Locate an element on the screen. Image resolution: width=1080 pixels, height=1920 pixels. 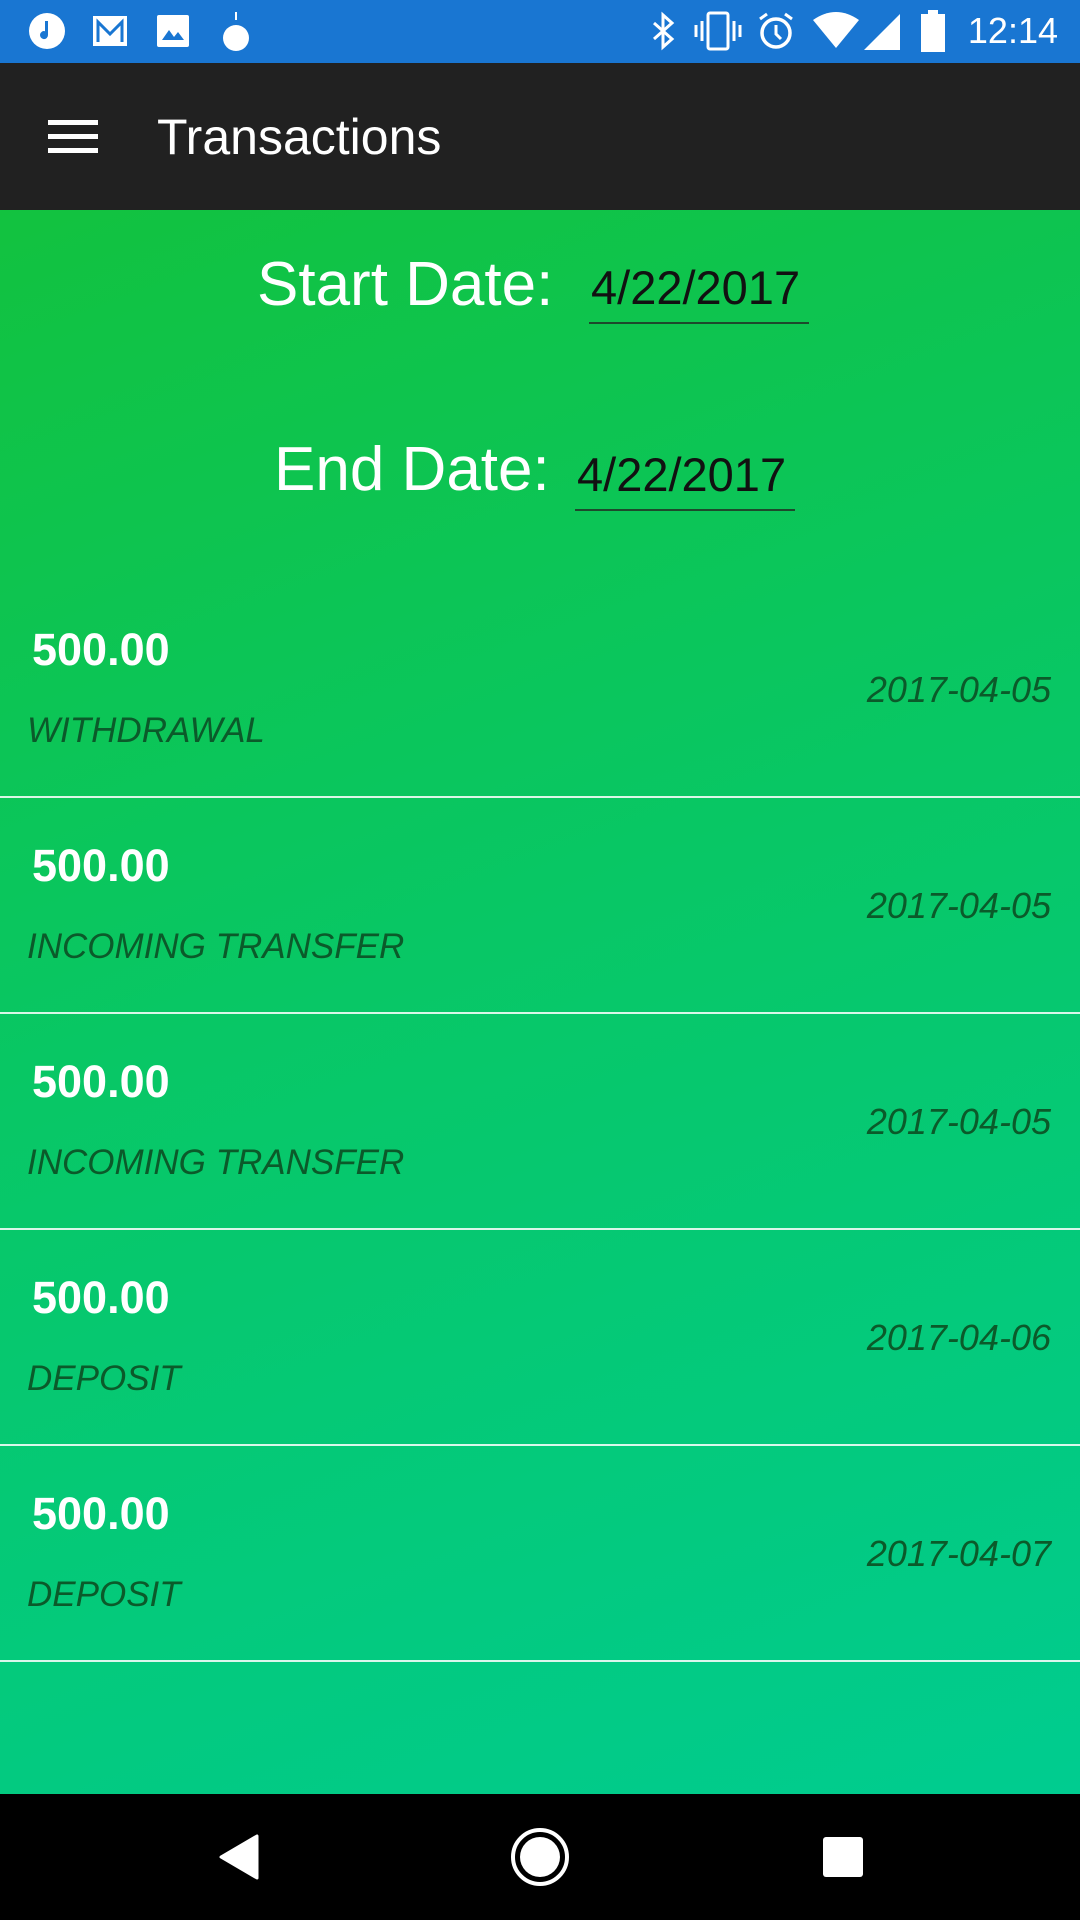
signal-icon is located at coordinates (882, 31).